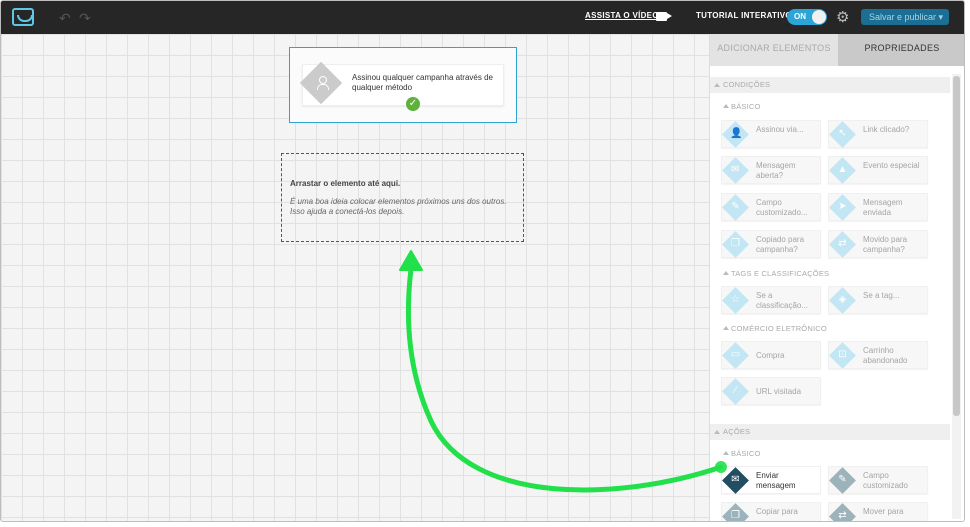 Image resolution: width=970 pixels, height=527 pixels. Describe the element at coordinates (664, 16) in the screenshot. I see `video-camera-icon` at that location.